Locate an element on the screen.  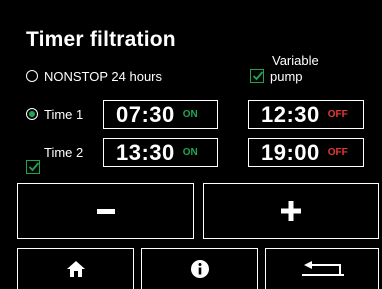
radio-selected-dot is located at coordinates (32, 114).